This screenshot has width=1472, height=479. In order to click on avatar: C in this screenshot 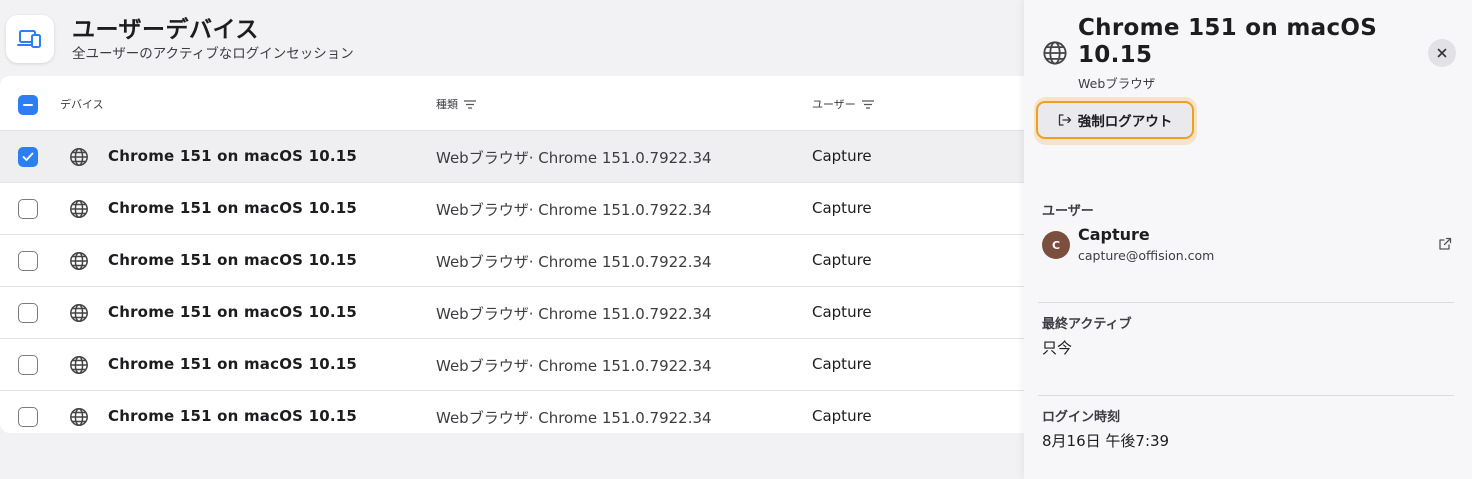, I will do `click(1056, 245)`.